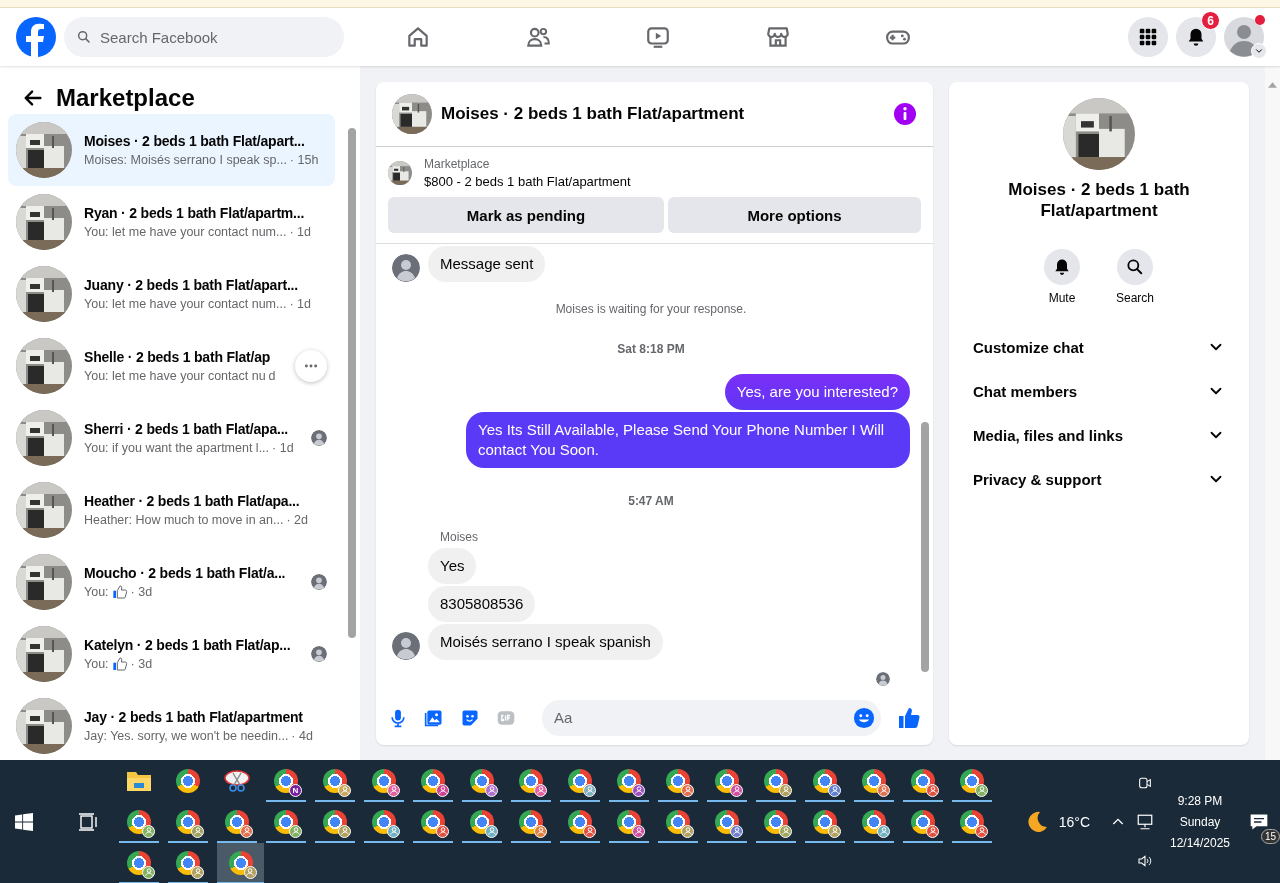  What do you see at coordinates (526, 215) in the screenshot?
I see `mark-pending-button: Mark as pending` at bounding box center [526, 215].